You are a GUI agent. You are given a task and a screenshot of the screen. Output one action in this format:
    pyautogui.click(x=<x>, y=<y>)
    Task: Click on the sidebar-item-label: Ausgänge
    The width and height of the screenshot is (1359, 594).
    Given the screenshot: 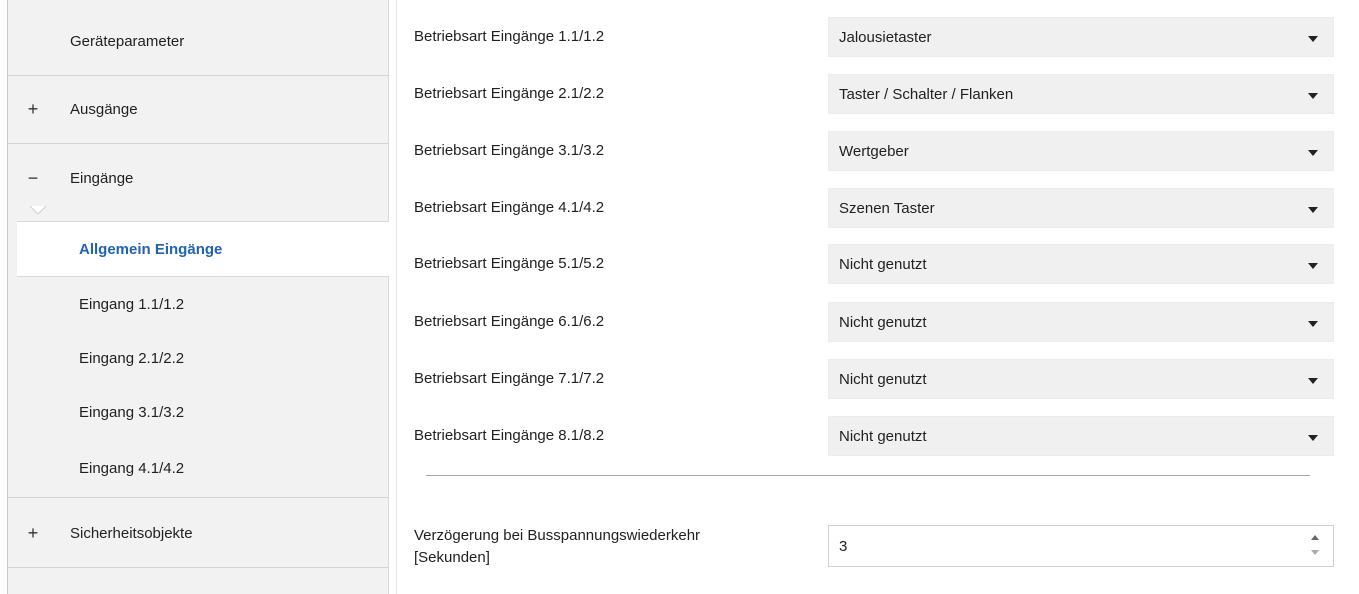 What is the action you would take?
    pyautogui.click(x=104, y=109)
    